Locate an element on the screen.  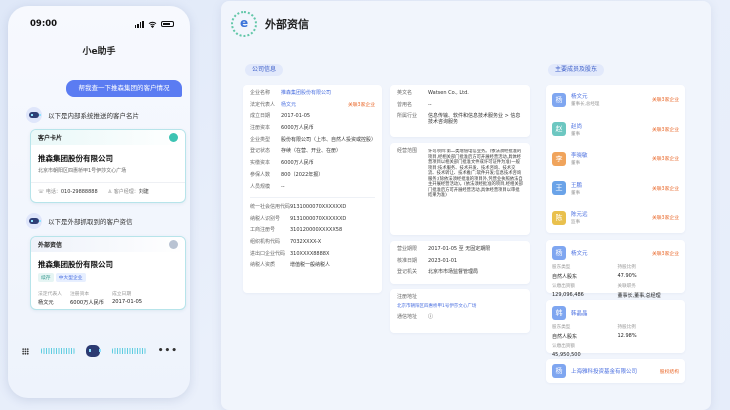
field-value: 杨文元 is located at coordinates (288, 105).